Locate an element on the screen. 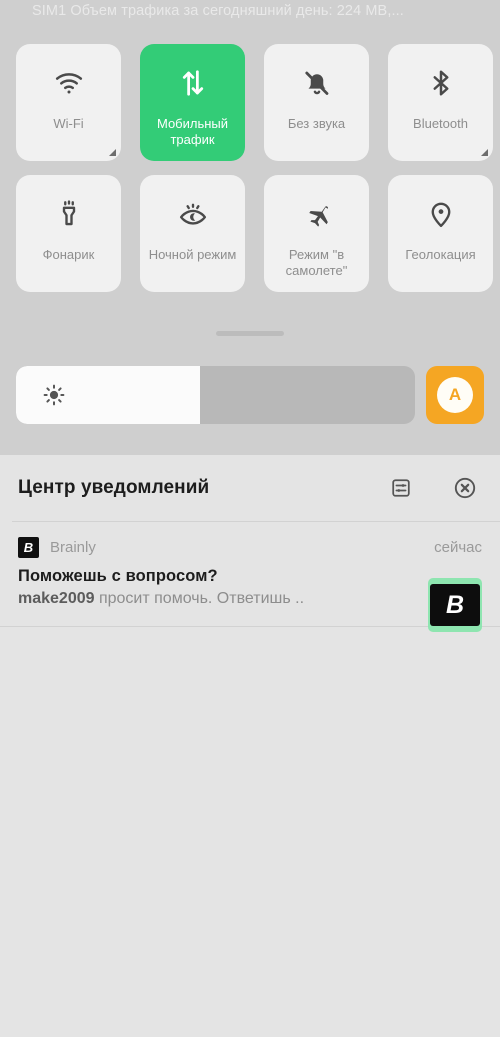  tile-flashlight: Фонарик is located at coordinates (68, 233).